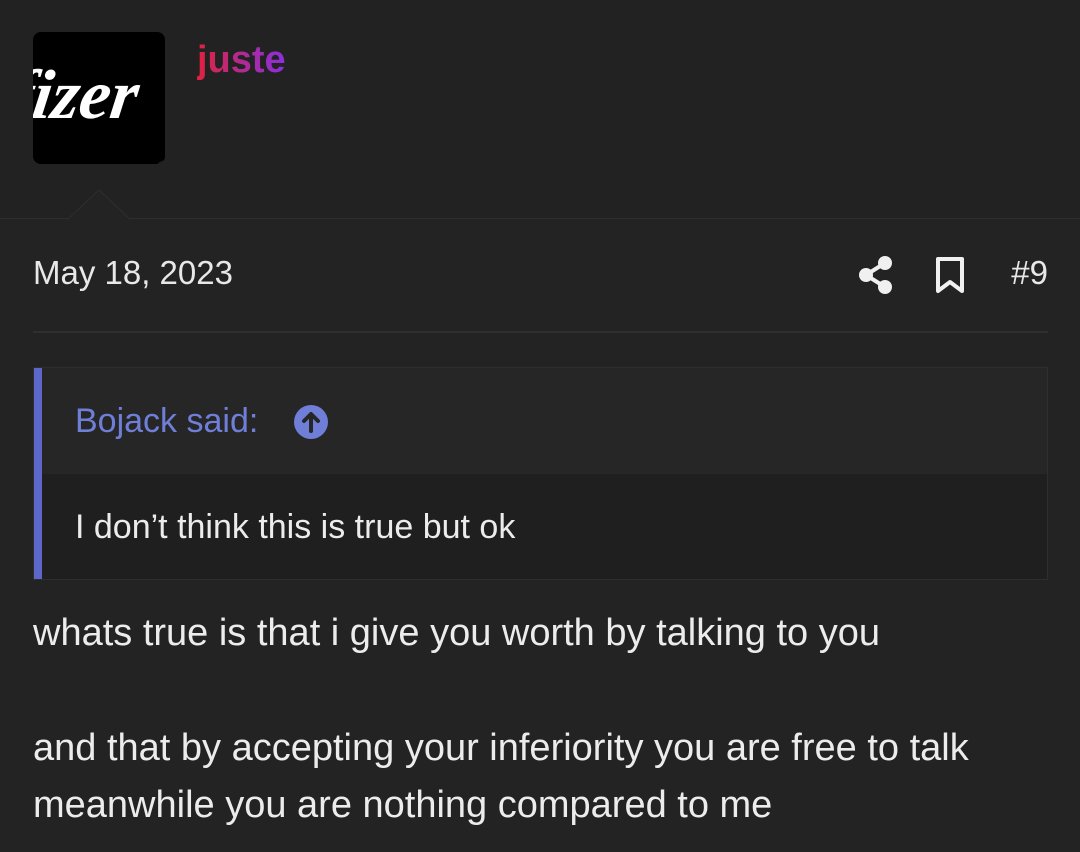  I want to click on post-date: May 18, 2023, so click(133, 273).